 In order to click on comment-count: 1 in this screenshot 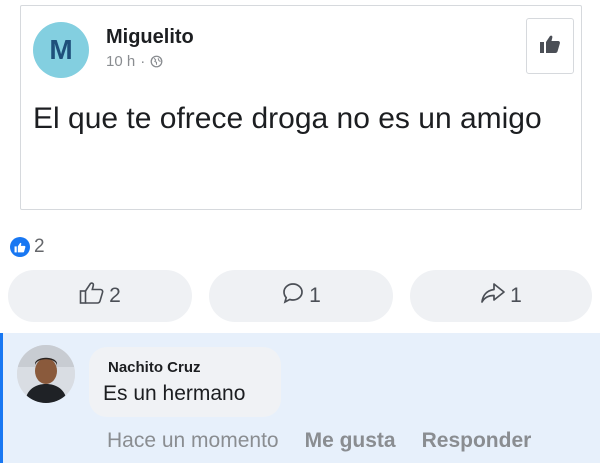, I will do `click(315, 295)`.